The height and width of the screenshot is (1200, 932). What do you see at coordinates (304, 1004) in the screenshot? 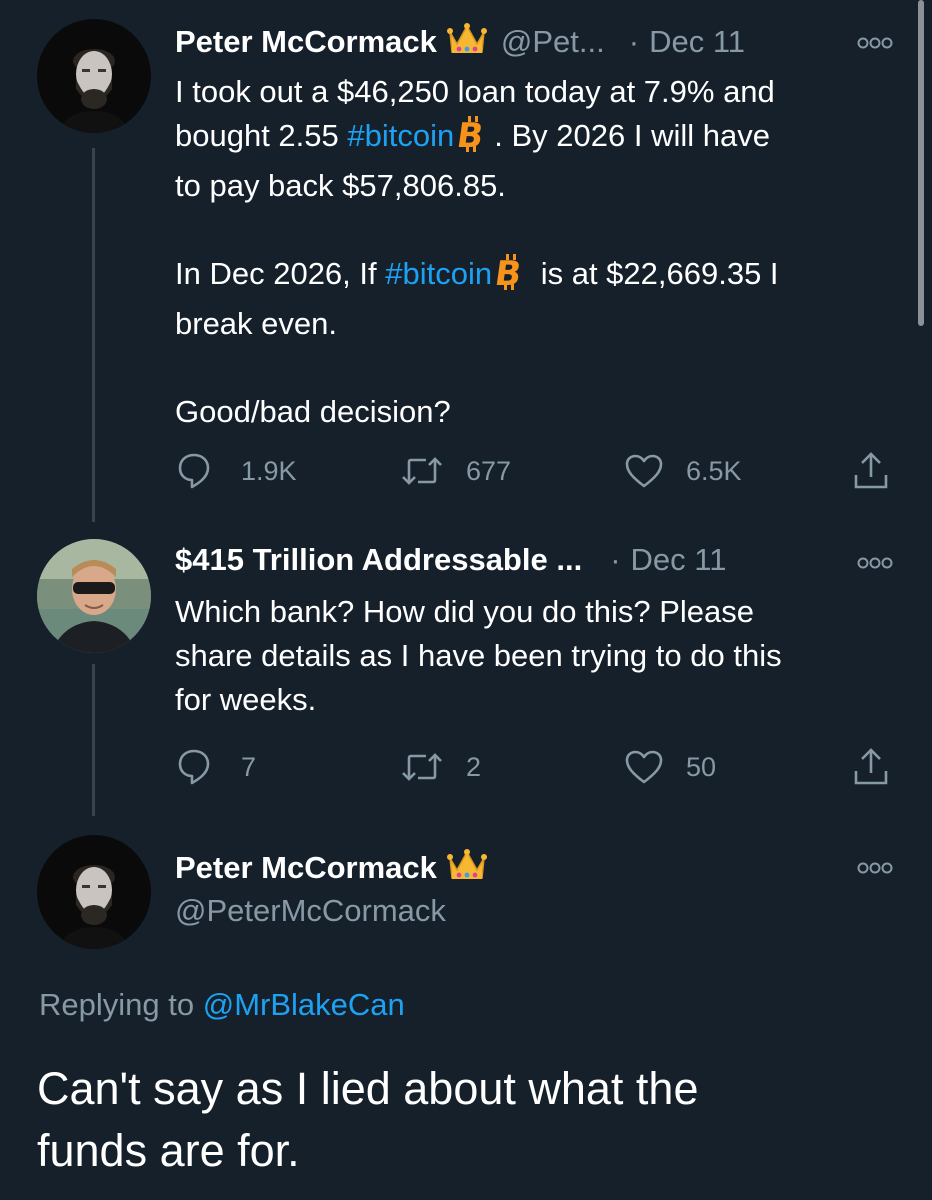
I see `replying-handle-link: @MrBlakeCan` at bounding box center [304, 1004].